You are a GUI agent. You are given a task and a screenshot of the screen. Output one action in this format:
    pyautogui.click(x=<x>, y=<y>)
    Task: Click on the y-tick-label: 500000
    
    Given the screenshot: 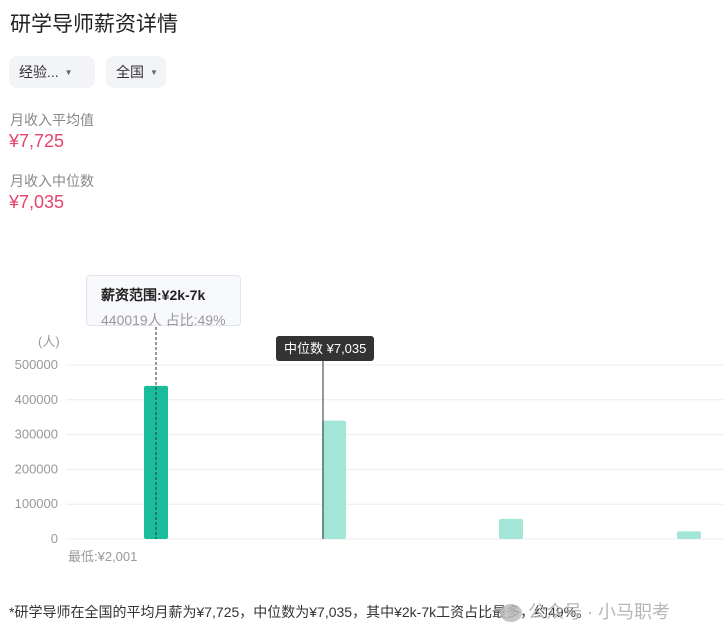 What is the action you would take?
    pyautogui.click(x=36, y=364)
    